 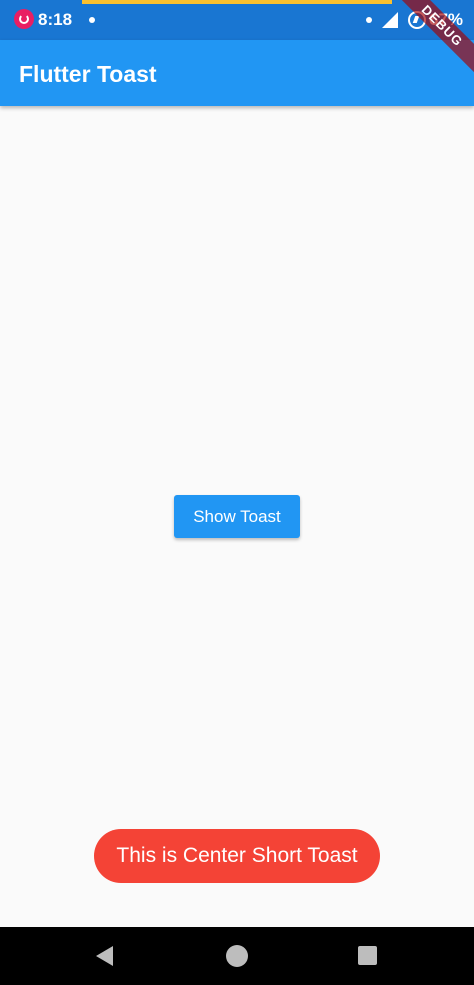 What do you see at coordinates (237, 2) in the screenshot?
I see `status-highlight-strip` at bounding box center [237, 2].